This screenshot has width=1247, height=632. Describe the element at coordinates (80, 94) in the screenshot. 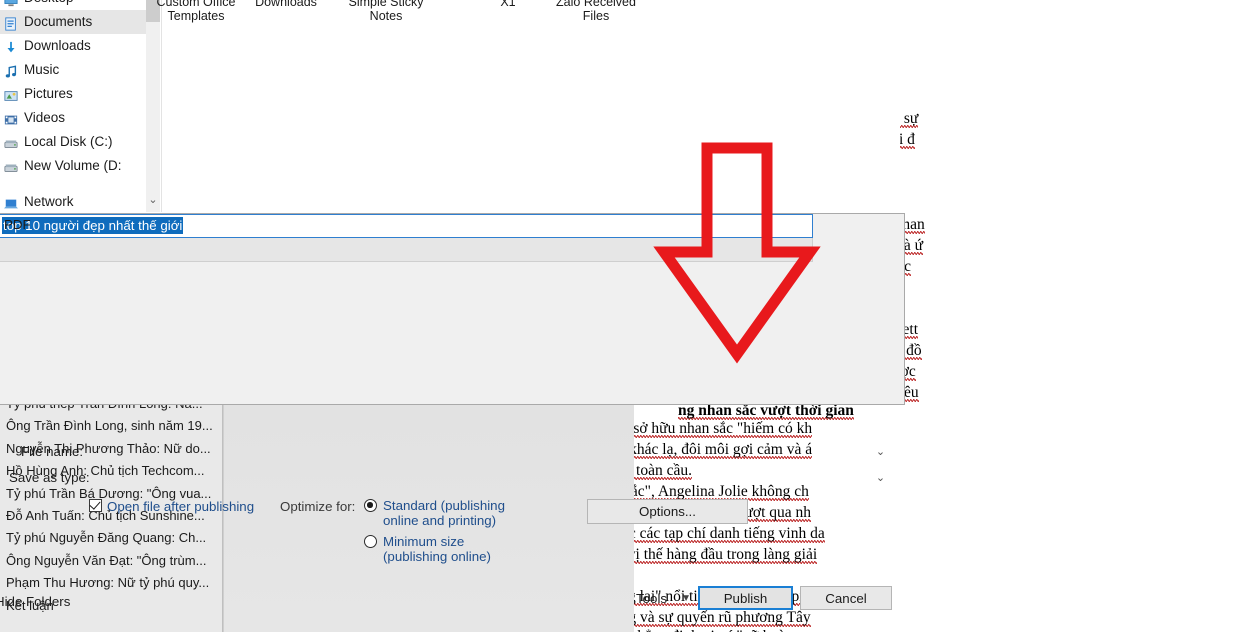

I see `sidebar-item-pictures: Pictures` at that location.